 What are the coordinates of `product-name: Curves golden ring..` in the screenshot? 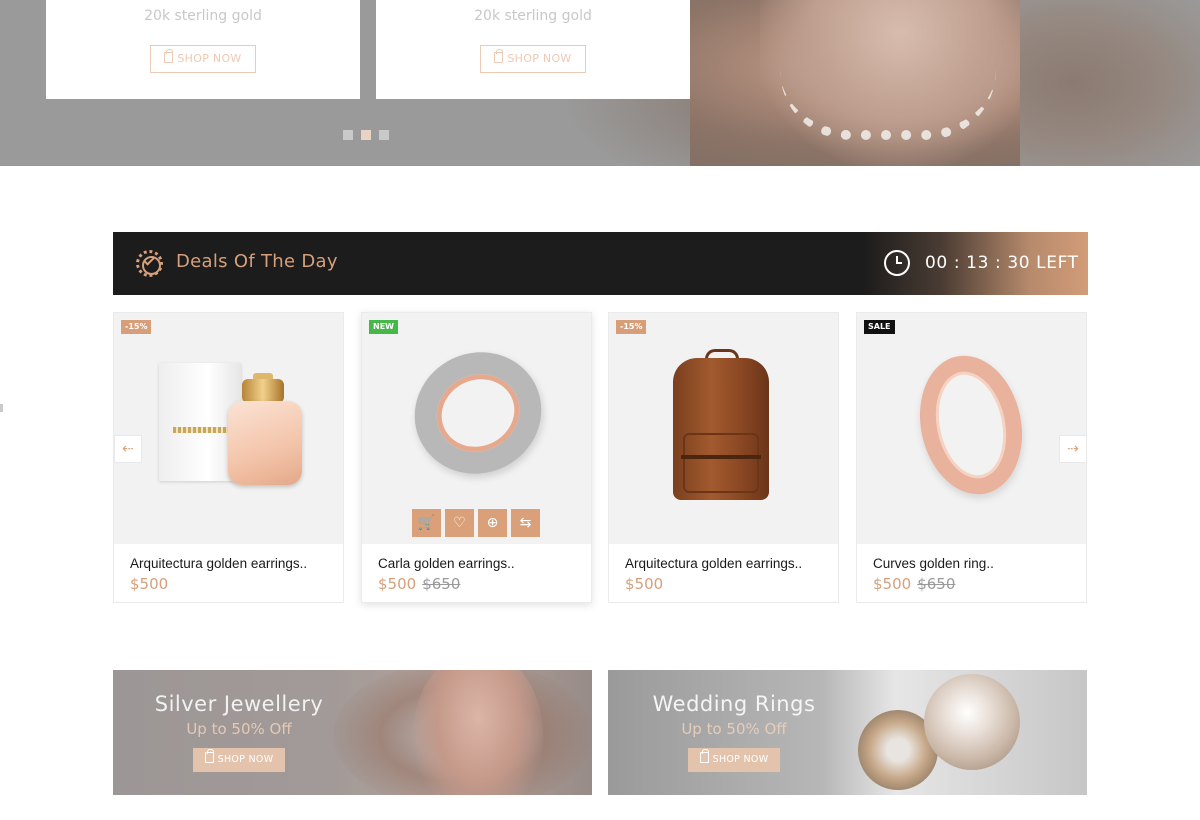 It's located at (933, 563).